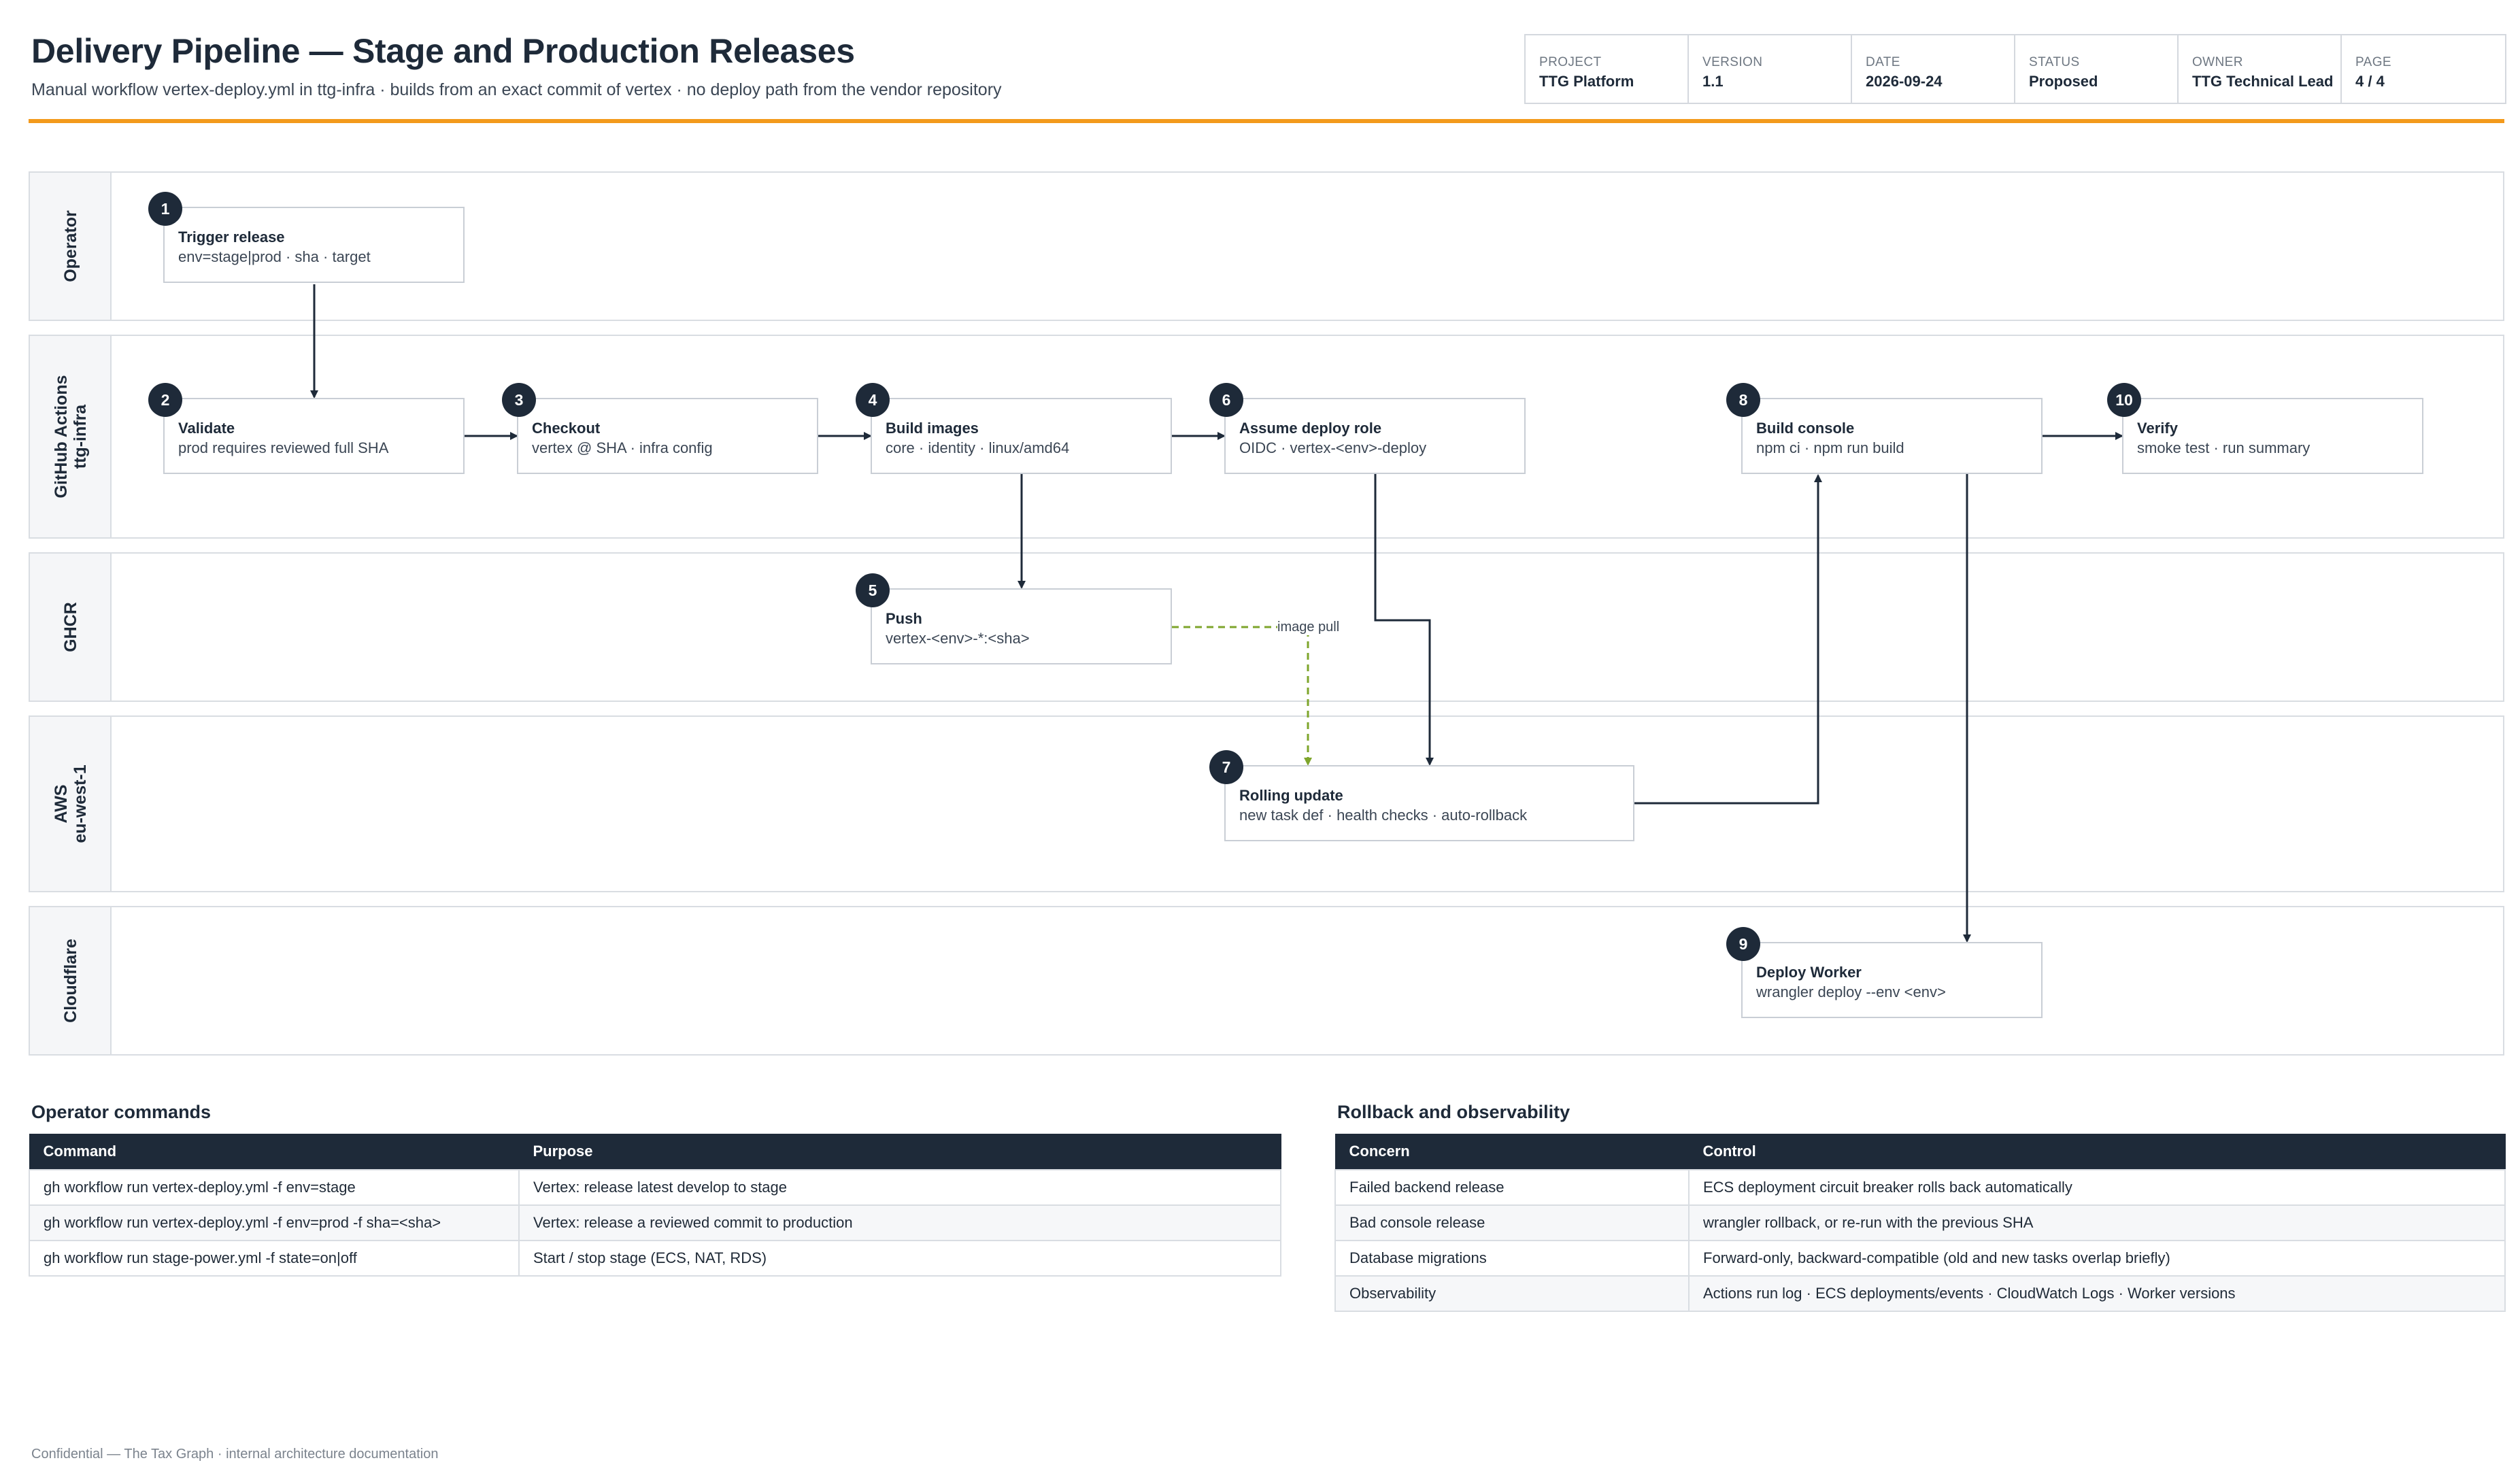 This screenshot has width=2520, height=1484. What do you see at coordinates (1512, 1258) in the screenshot?
I see `concern-cell: Database migrations` at bounding box center [1512, 1258].